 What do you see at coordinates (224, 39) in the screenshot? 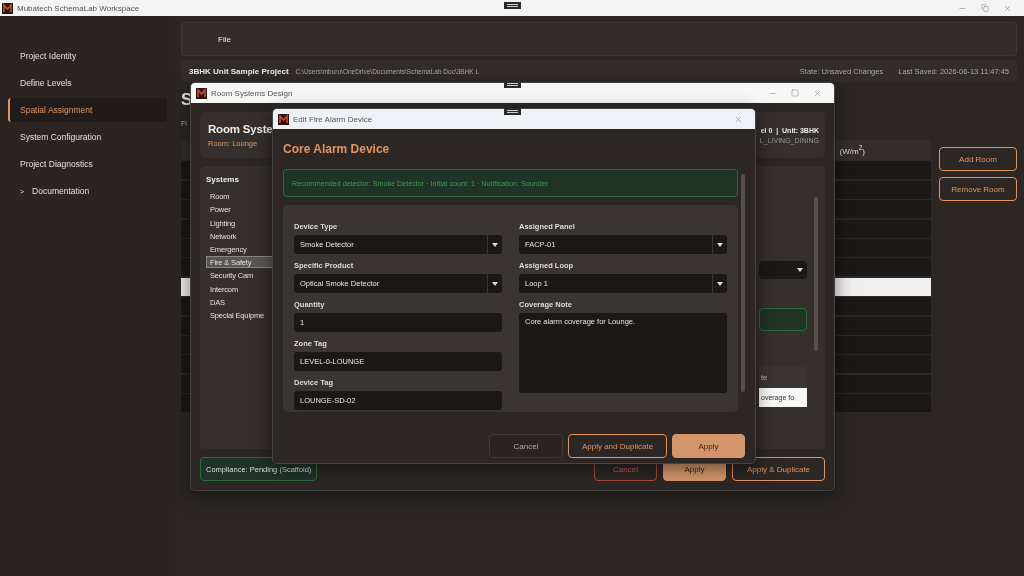
I see `menu-item: File` at bounding box center [224, 39].